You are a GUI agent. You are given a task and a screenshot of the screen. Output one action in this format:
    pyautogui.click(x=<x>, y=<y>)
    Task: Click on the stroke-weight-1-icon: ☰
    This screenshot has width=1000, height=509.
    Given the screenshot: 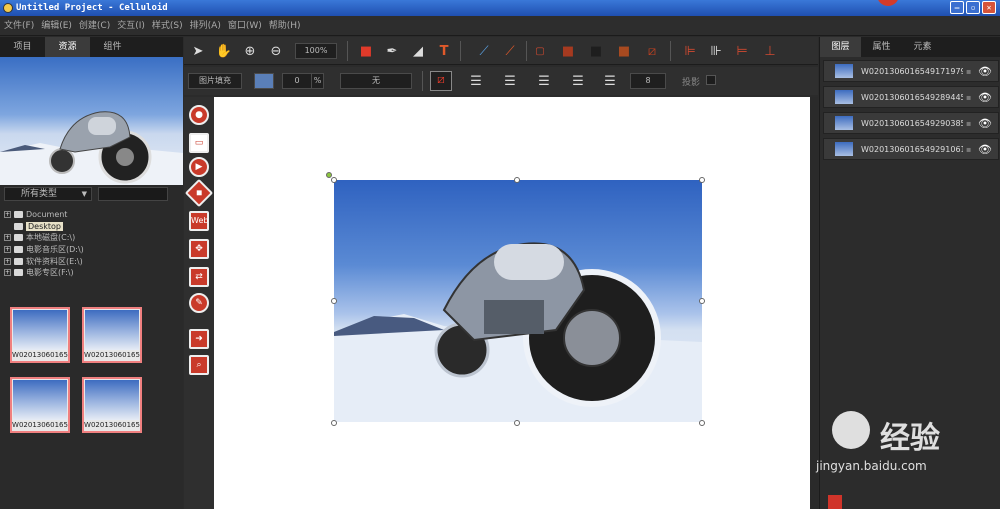 What is the action you would take?
    pyautogui.click(x=476, y=81)
    